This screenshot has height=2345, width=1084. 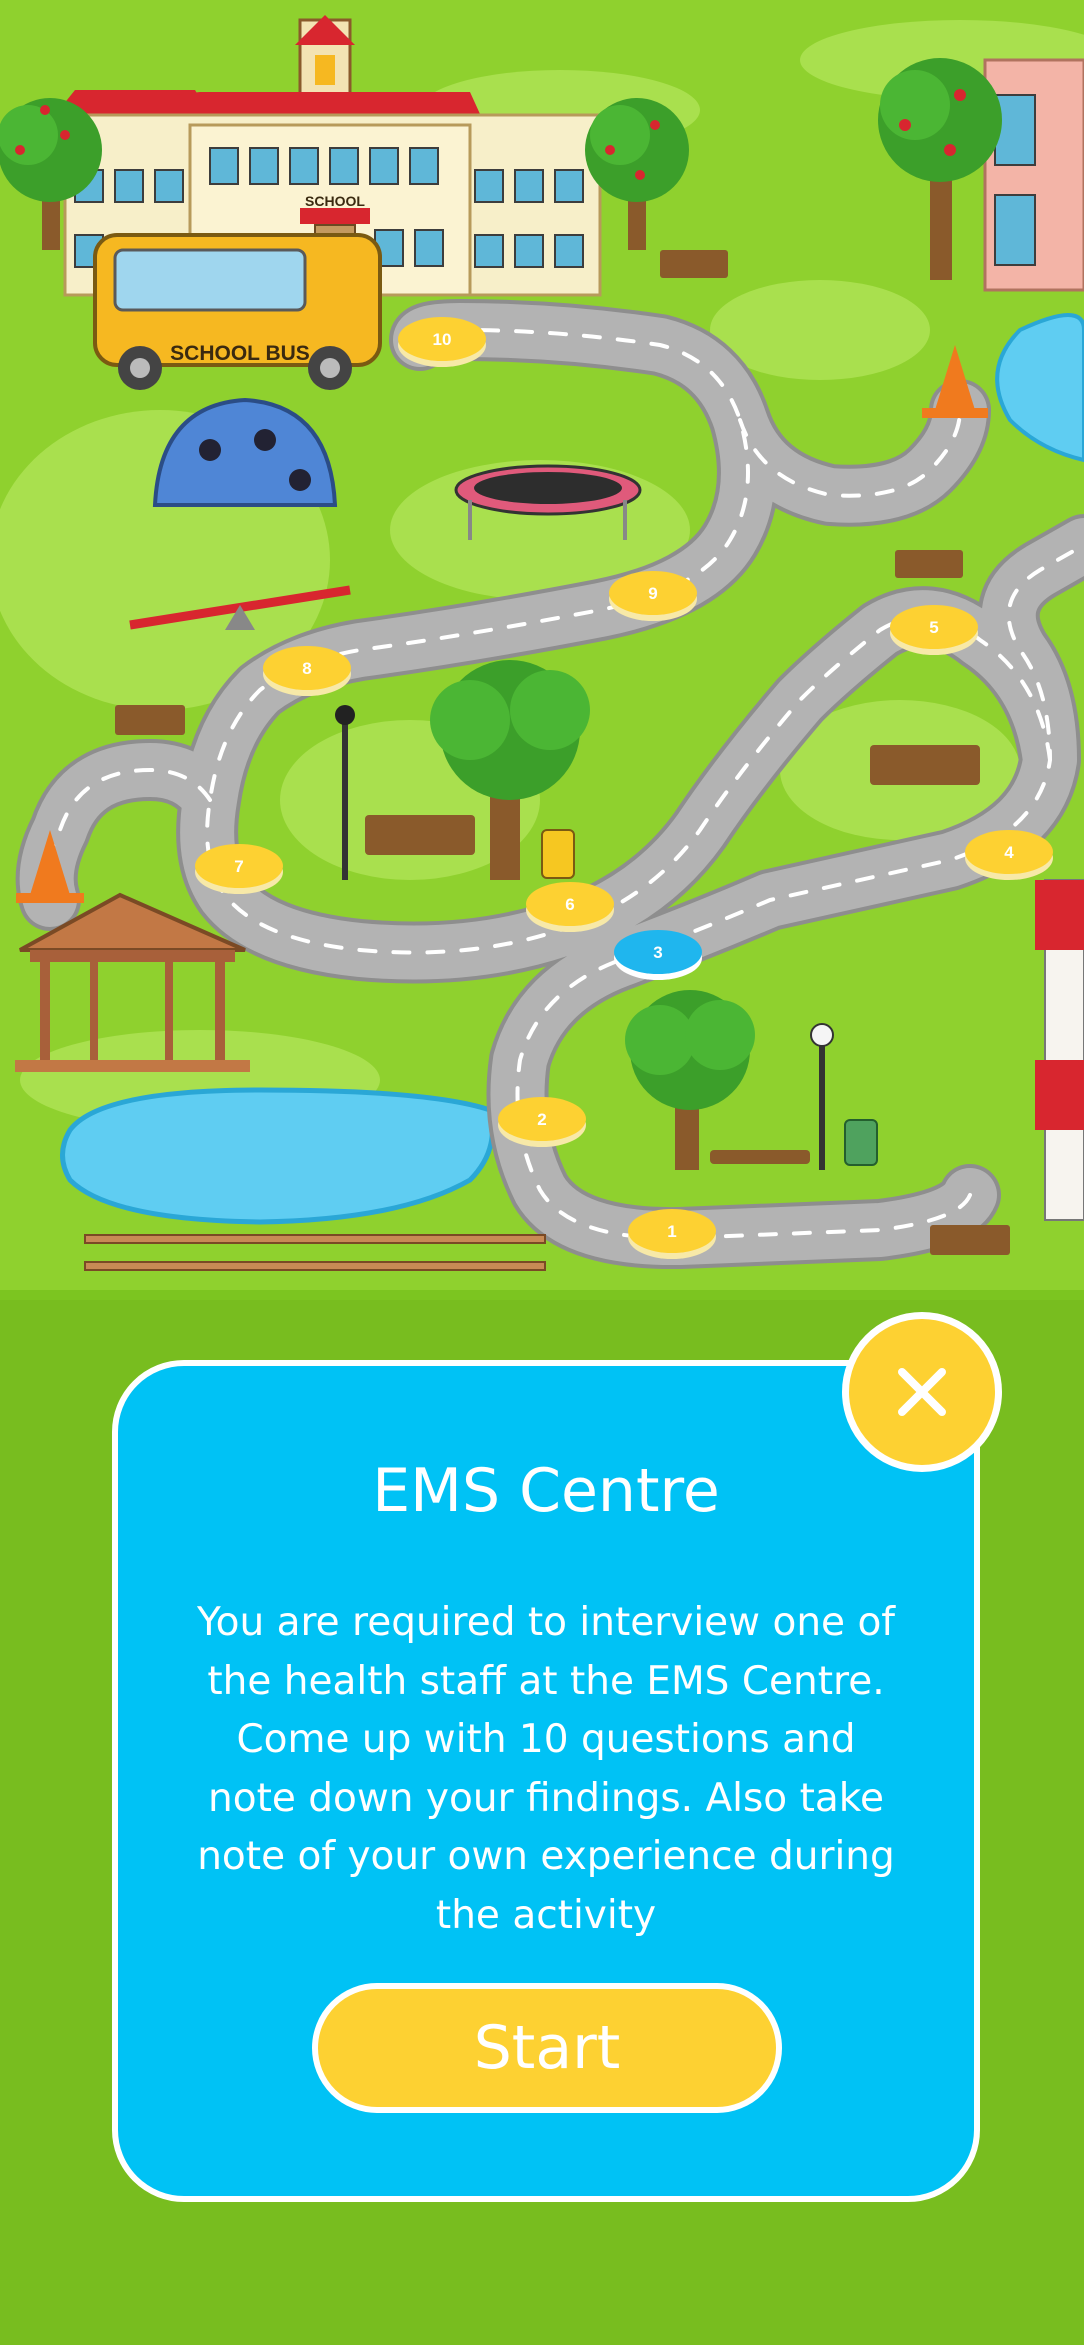 I want to click on close-icon, so click(x=922, y=1392).